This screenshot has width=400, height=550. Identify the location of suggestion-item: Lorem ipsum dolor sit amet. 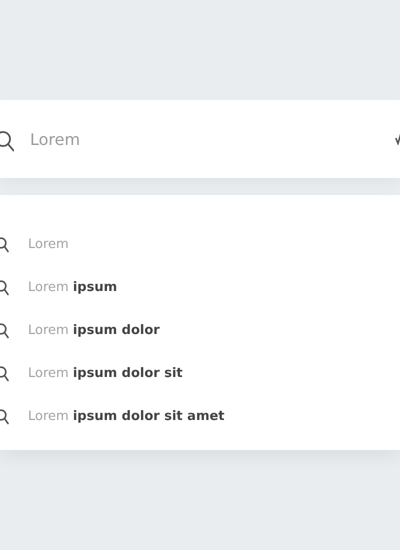
(200, 416).